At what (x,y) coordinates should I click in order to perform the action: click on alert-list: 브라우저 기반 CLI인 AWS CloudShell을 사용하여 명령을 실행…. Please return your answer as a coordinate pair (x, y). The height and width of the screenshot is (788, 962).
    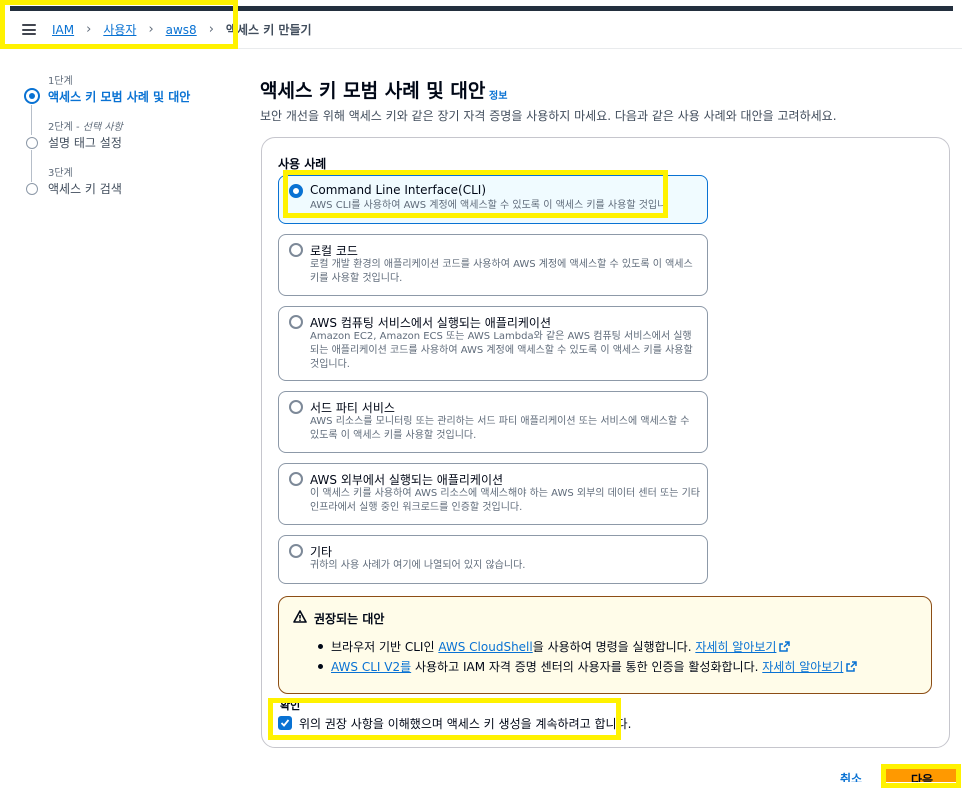
    Looking at the image, I should click on (587, 658).